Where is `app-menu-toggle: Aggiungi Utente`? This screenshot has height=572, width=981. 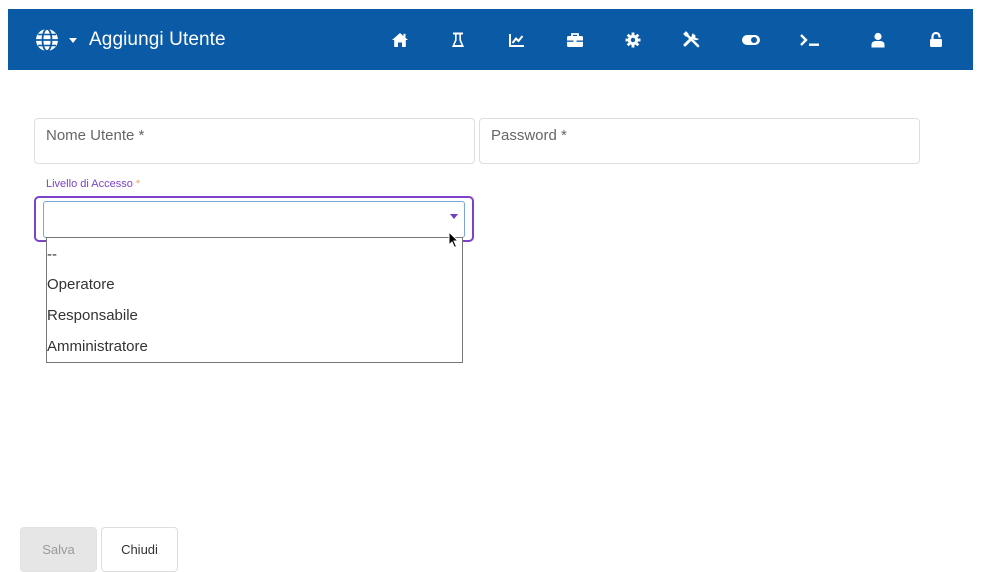 app-menu-toggle: Aggiungi Utente is located at coordinates (130, 40).